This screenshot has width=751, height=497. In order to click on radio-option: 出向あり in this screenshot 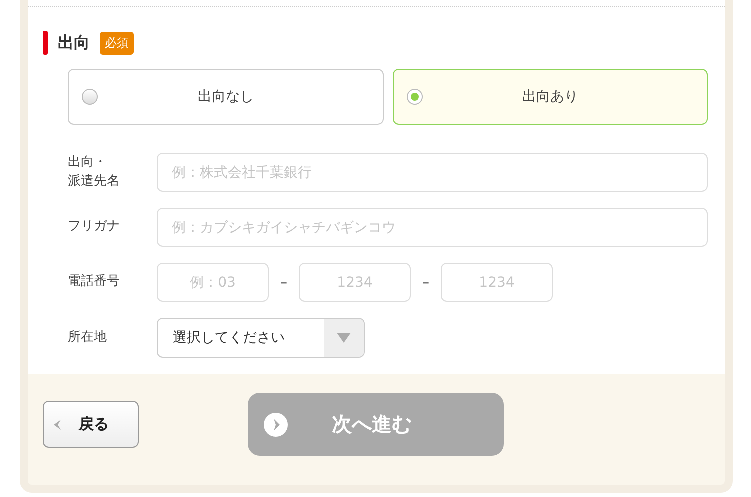, I will do `click(550, 97)`.